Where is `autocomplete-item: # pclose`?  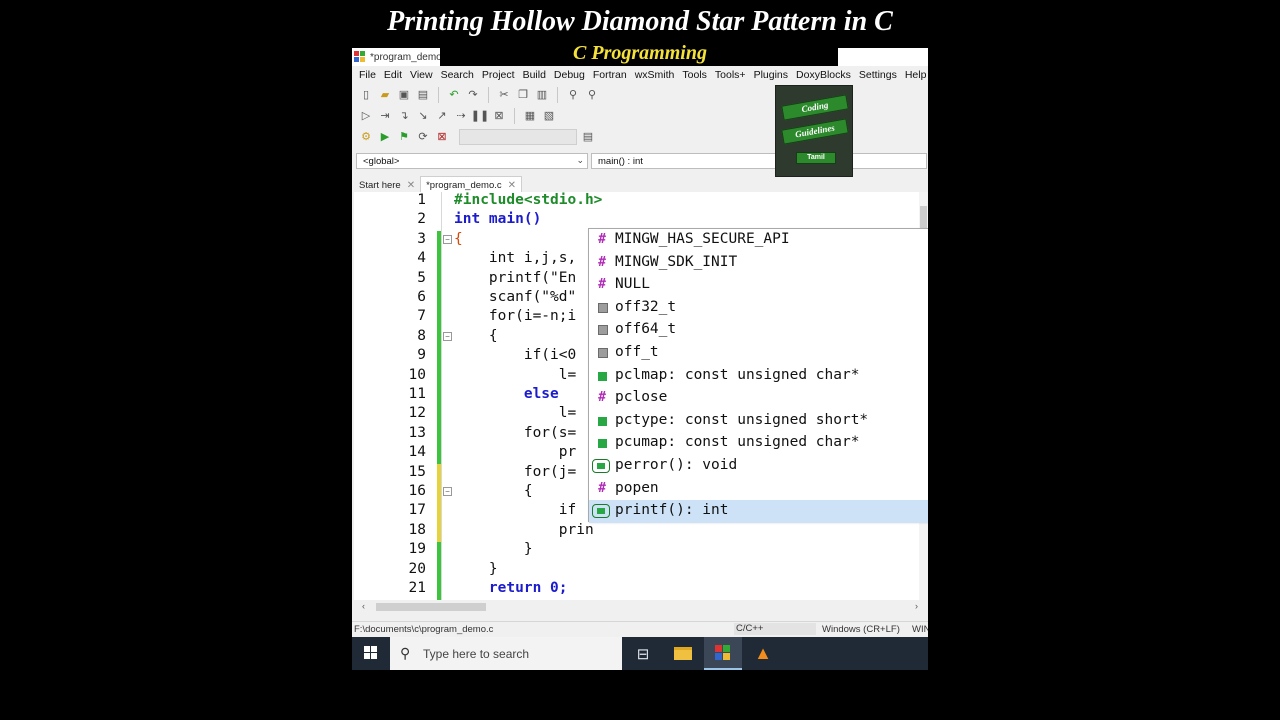 autocomplete-item: # pclose is located at coordinates (758, 398).